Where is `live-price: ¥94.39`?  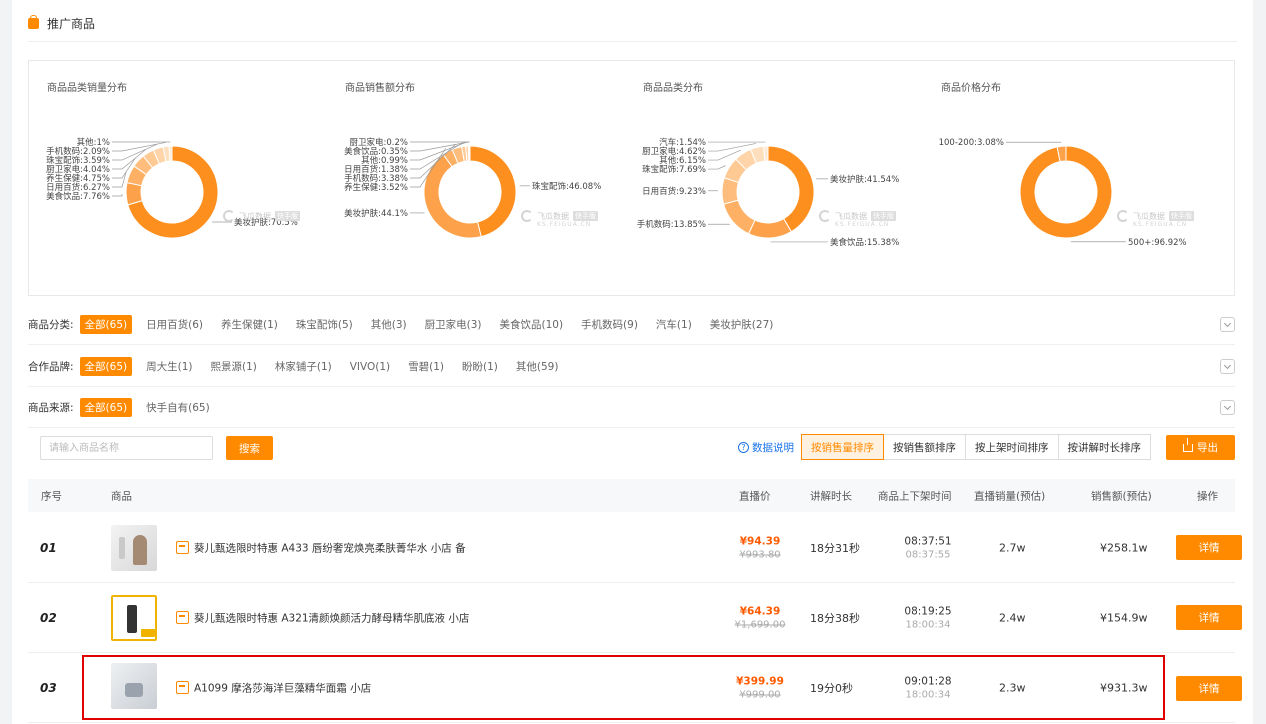 live-price: ¥94.39 is located at coordinates (760, 541).